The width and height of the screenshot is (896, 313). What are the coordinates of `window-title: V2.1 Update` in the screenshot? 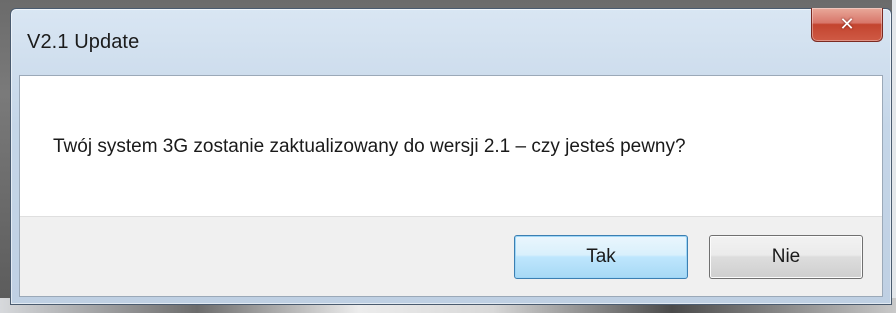 It's located at (83, 42).